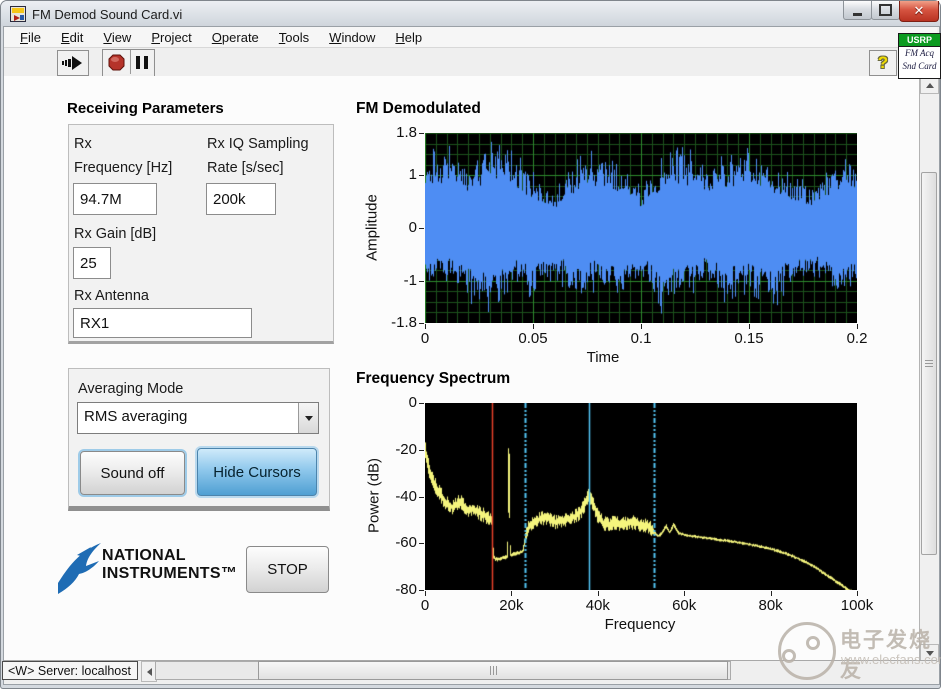  Describe the element at coordinates (257, 472) in the screenshot. I see `hide-cursors-button: Hide Cursors` at that location.